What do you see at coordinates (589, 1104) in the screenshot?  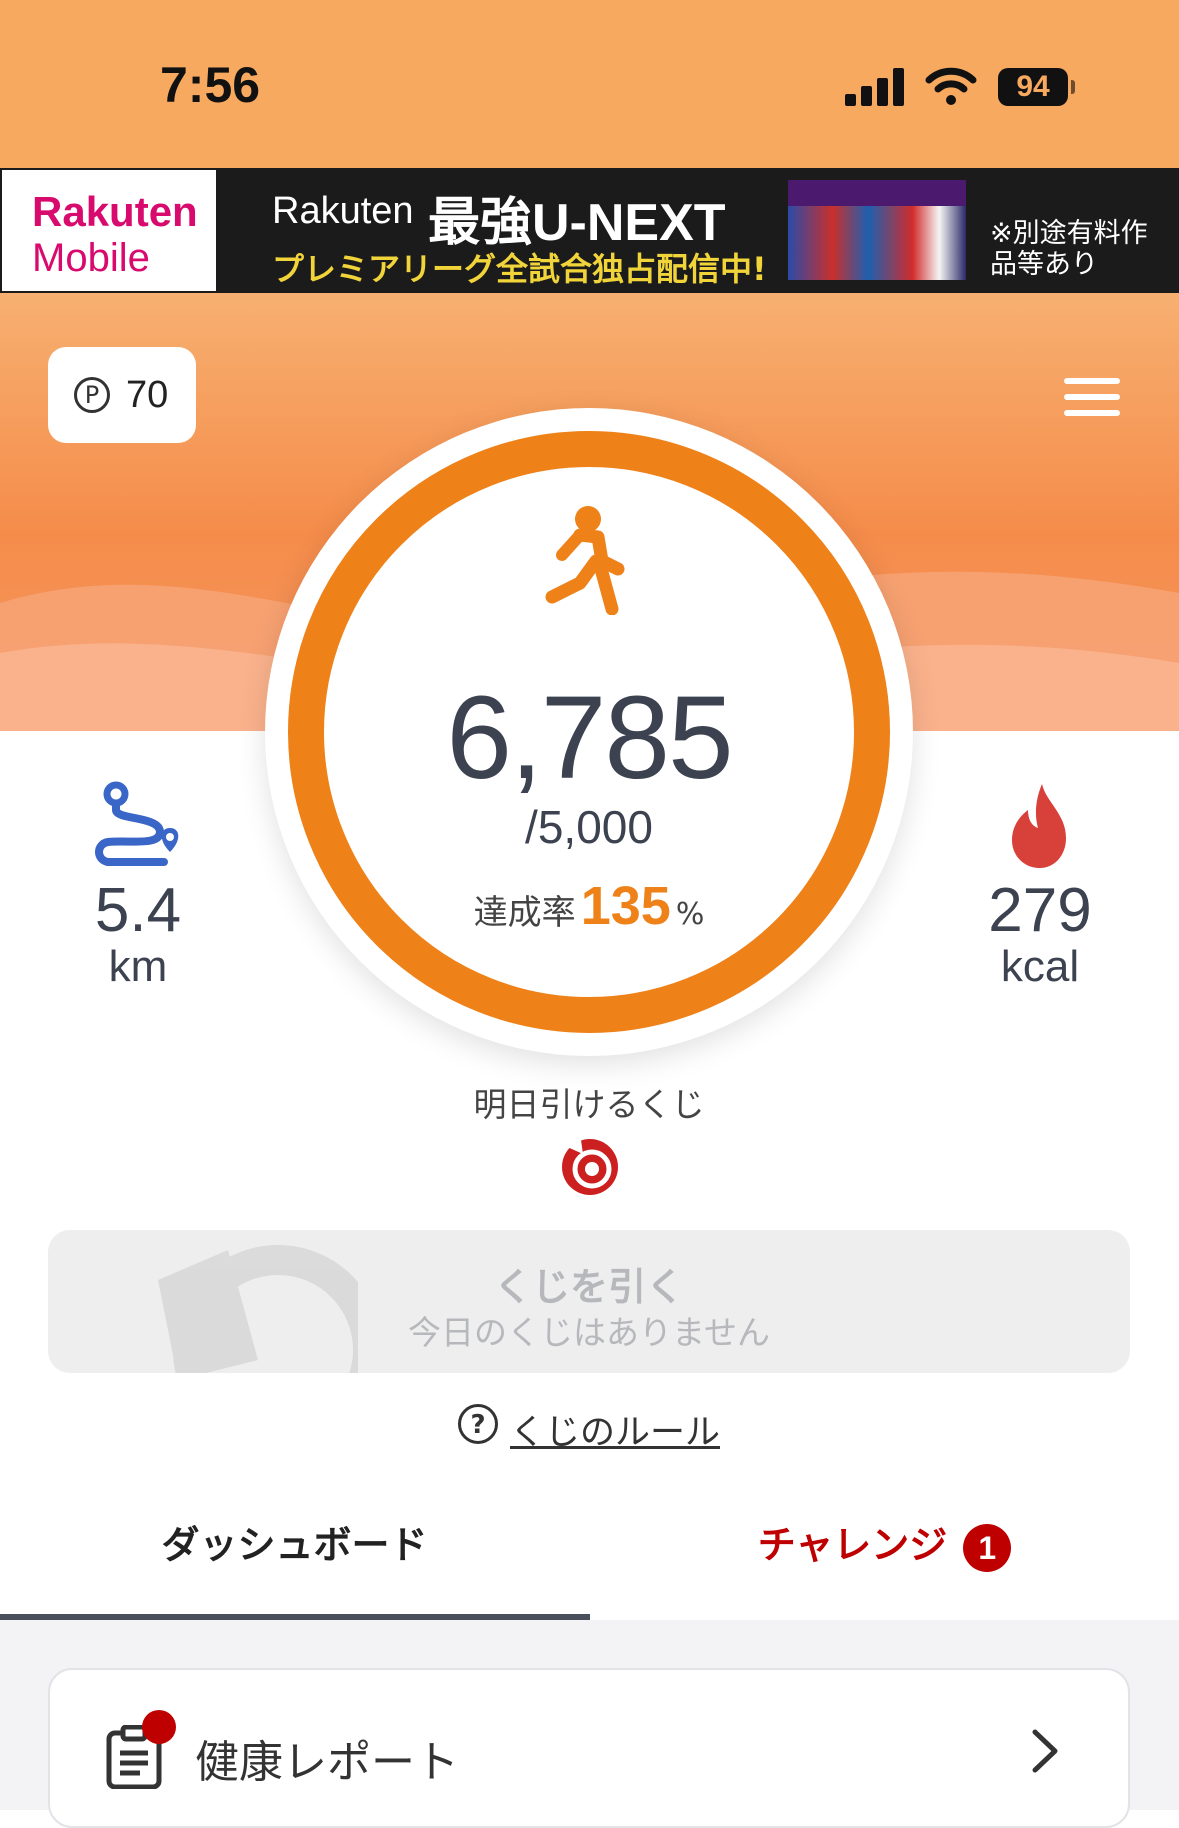 I see `tomorrow-lottery-title: 明日引けるくじ` at bounding box center [589, 1104].